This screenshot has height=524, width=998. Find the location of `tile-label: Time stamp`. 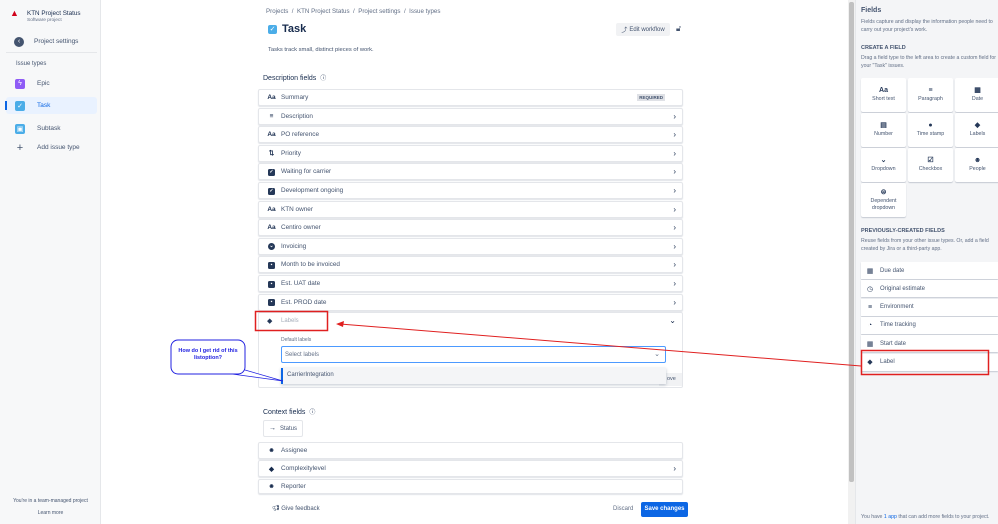

tile-label: Time stamp is located at coordinates (930, 134).